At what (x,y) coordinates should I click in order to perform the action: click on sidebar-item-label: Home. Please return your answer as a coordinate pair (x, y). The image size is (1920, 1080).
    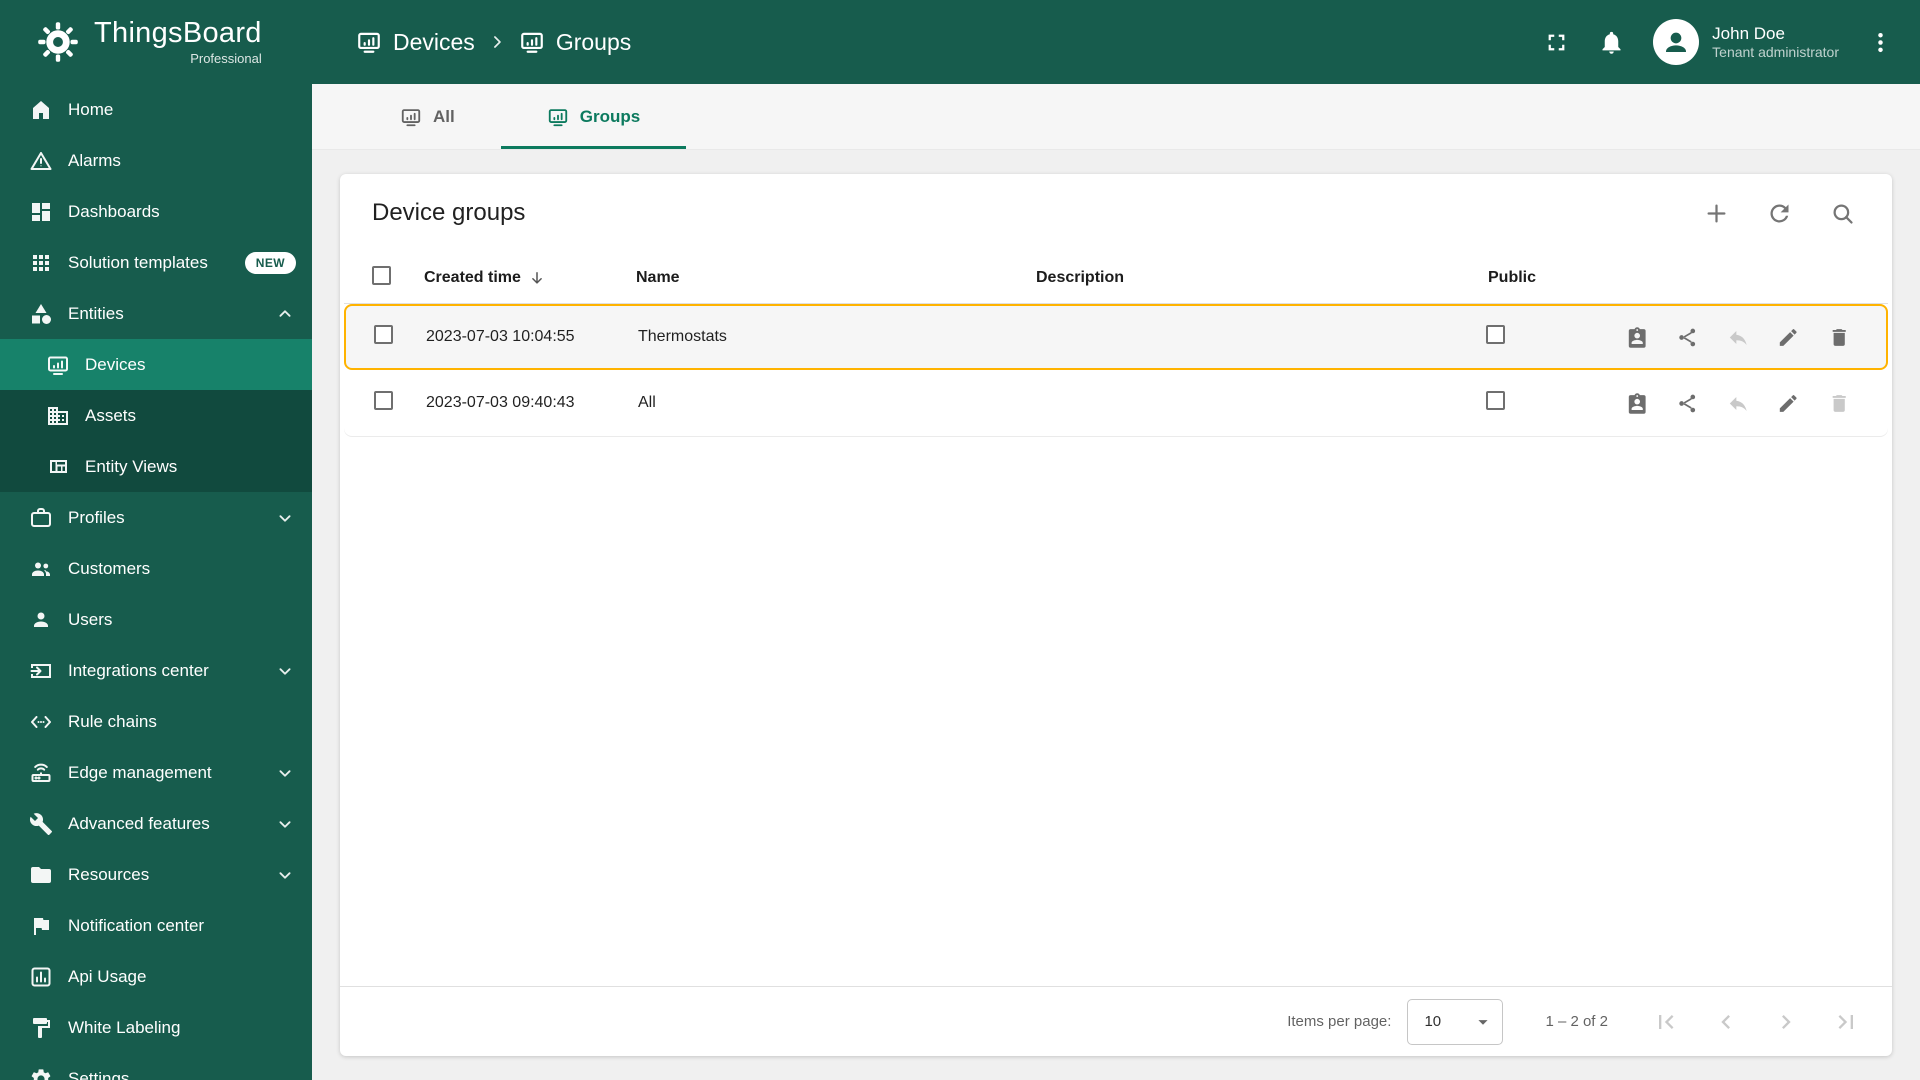
    Looking at the image, I should click on (91, 109).